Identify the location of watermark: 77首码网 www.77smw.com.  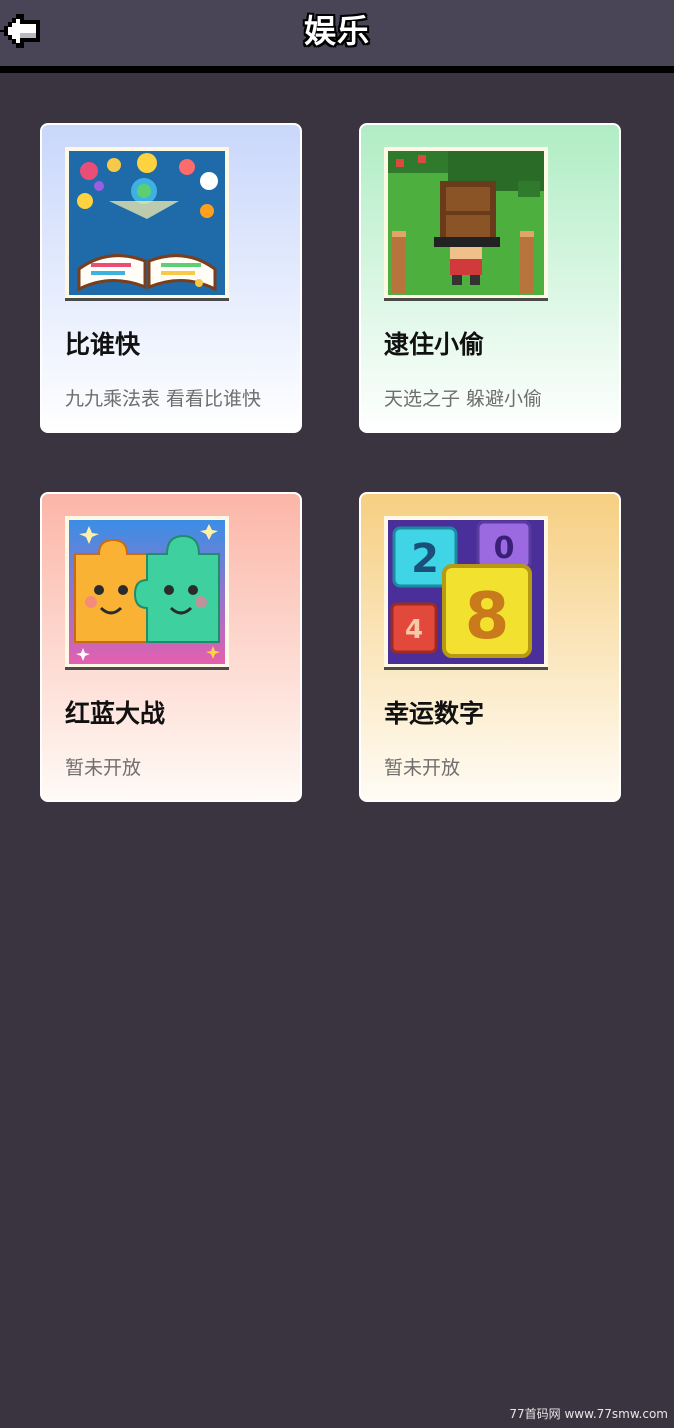
(588, 1414).